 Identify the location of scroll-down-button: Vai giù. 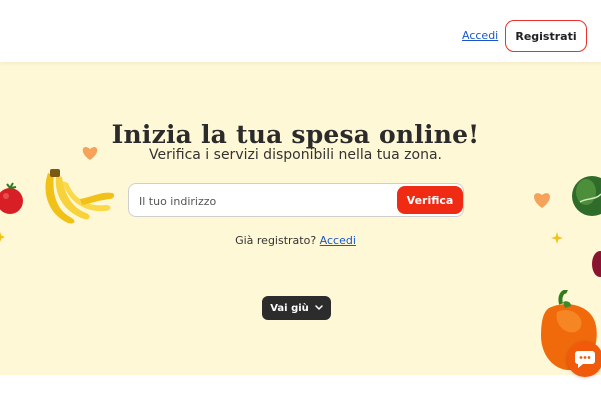
(296, 308).